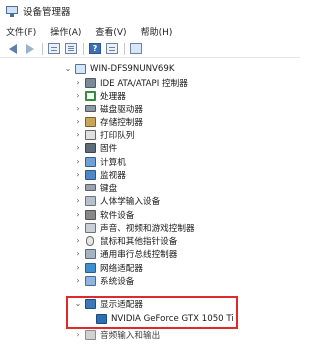 The width and height of the screenshot is (320, 352). Describe the element at coordinates (112, 49) in the screenshot. I see `details-icon` at that location.